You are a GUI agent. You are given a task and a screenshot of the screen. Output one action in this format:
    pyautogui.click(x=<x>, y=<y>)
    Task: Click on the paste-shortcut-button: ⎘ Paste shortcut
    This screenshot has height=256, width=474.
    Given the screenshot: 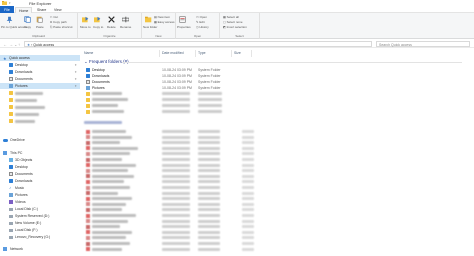 What is the action you would take?
    pyautogui.click(x=61, y=27)
    